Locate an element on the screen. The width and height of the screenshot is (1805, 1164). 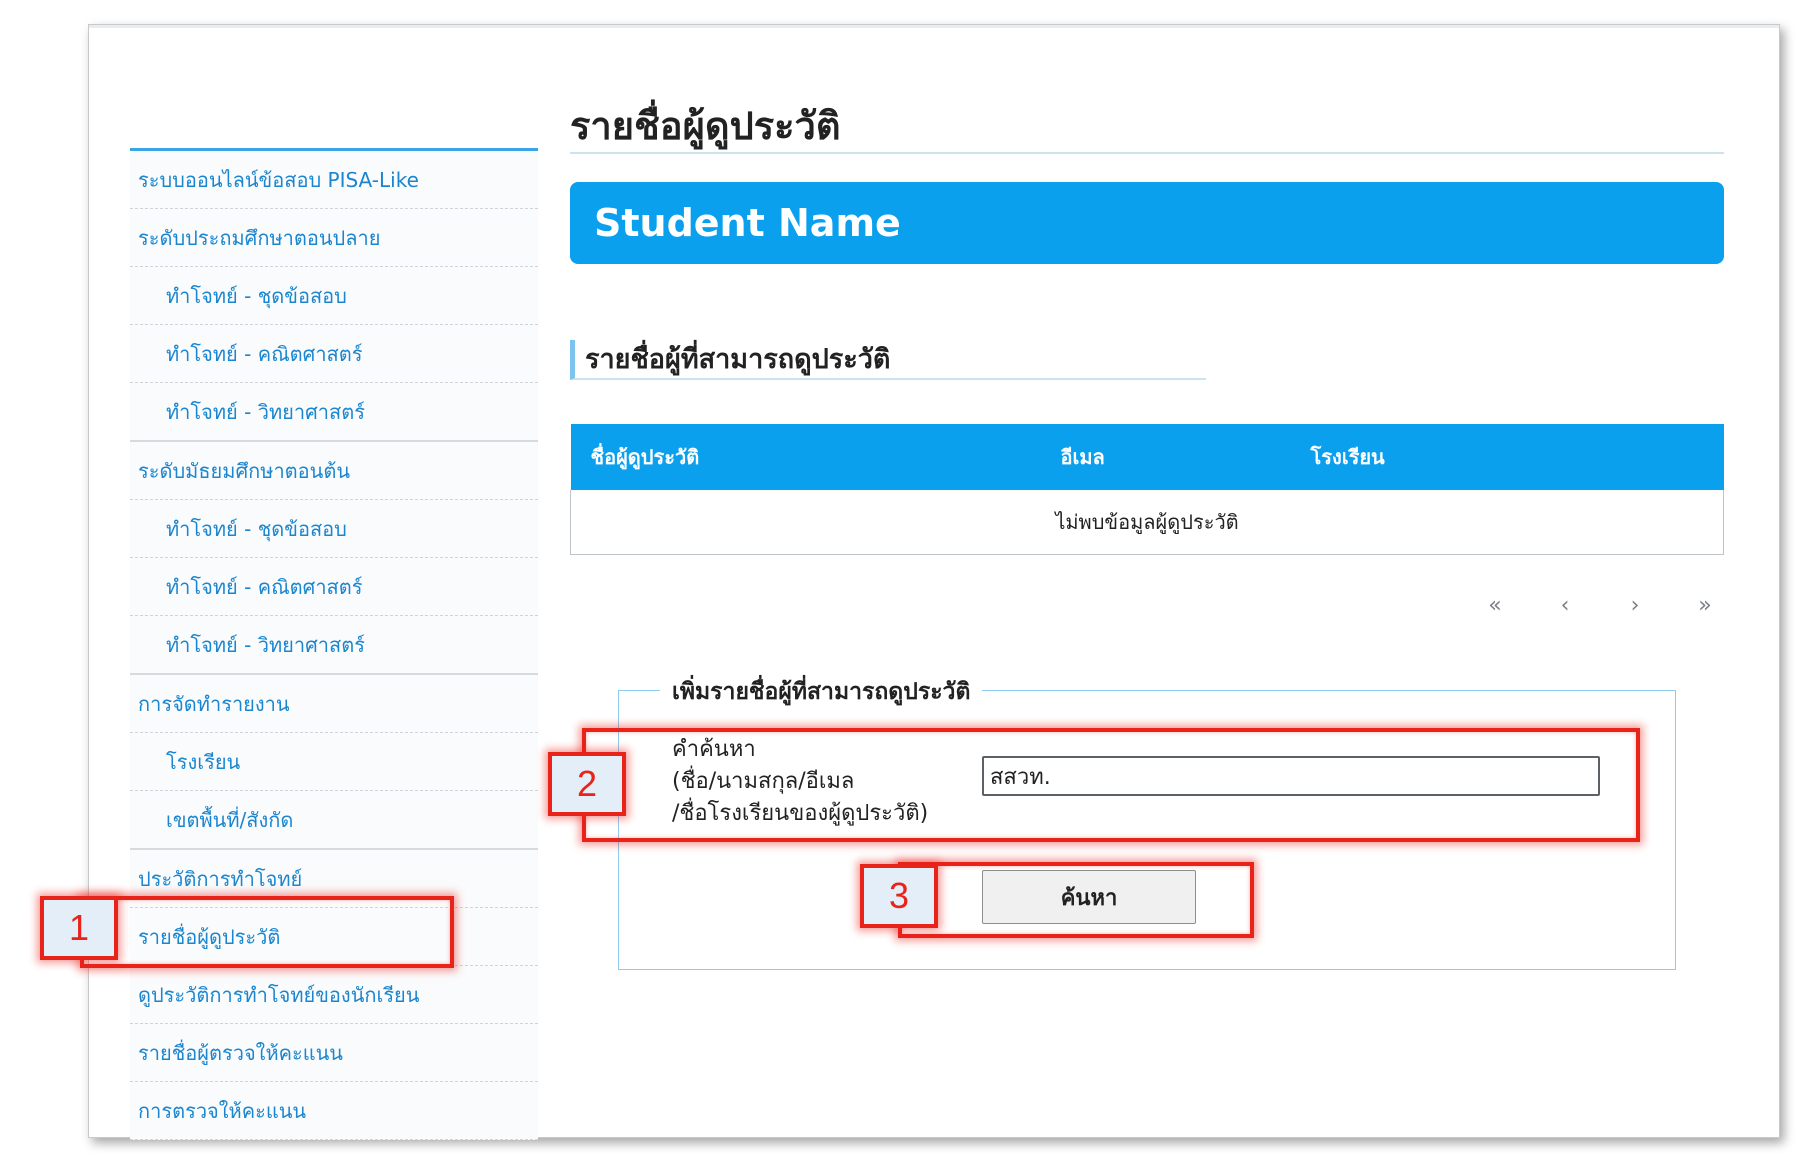
pager-prev-icon: ‹ is located at coordinates (1565, 605).